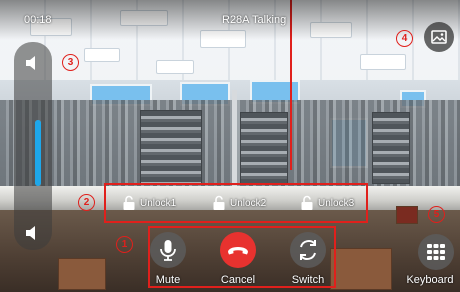 The image size is (460, 292). I want to click on annotation-marker-5: 5, so click(436, 214).